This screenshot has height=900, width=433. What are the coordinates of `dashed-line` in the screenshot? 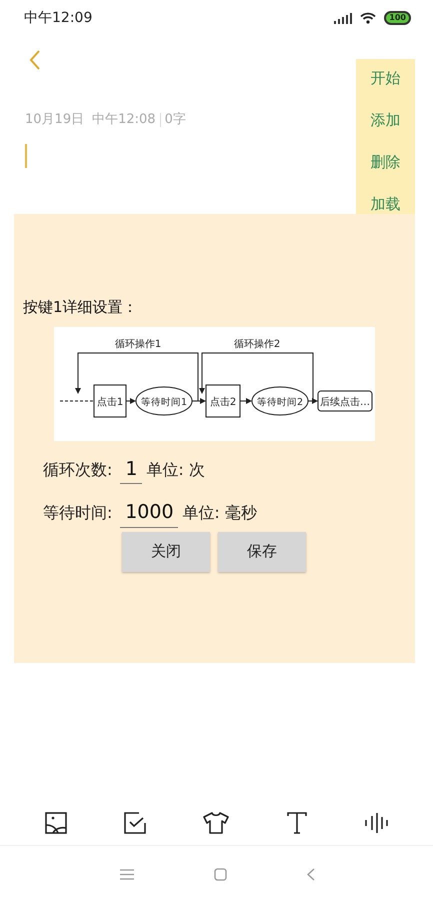 It's located at (77, 400).